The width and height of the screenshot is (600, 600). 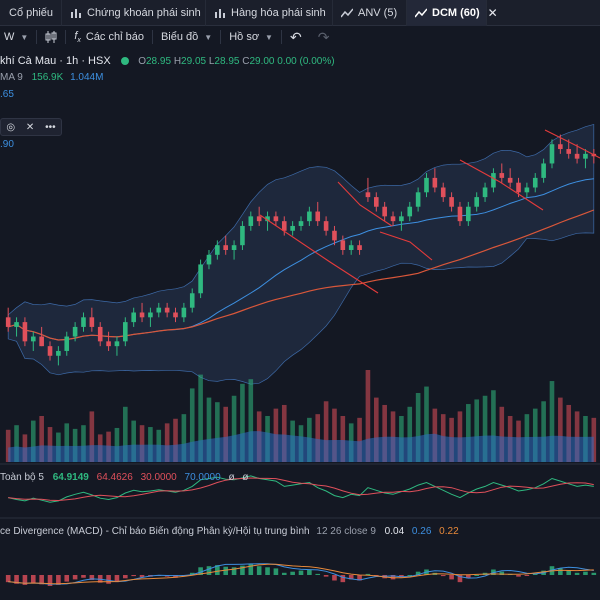 I want to click on close-value: 29.00, so click(x=262, y=61).